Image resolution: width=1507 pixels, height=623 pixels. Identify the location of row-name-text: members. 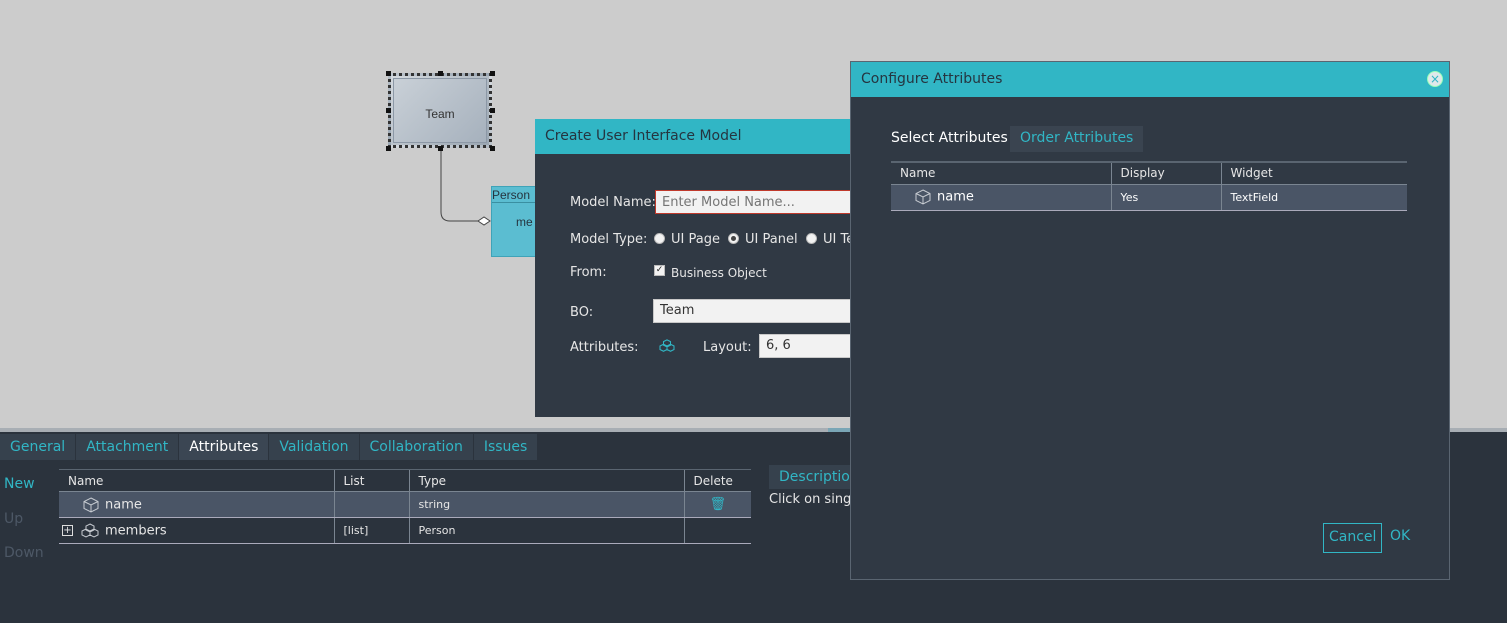
(136, 530).